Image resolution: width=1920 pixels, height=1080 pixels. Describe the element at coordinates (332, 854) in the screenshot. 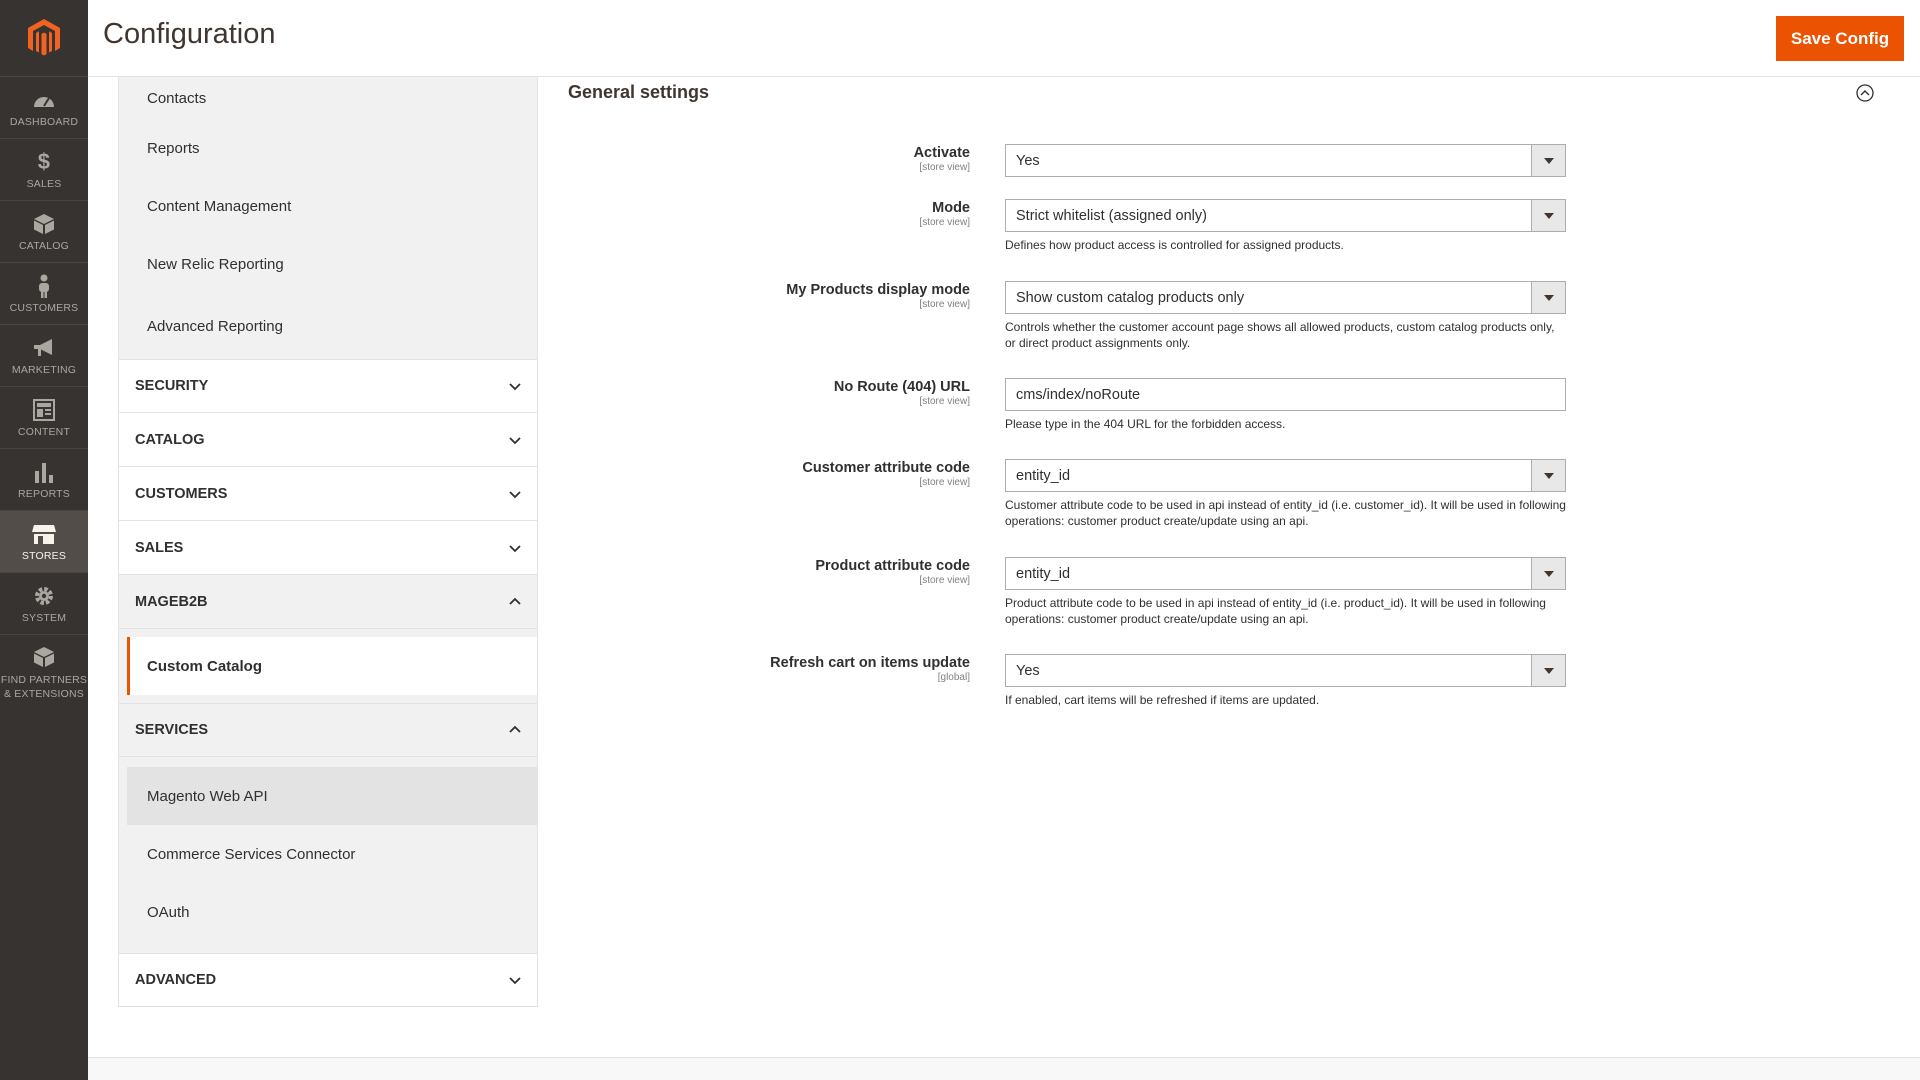

I see `config-link-commerce-services-connector: Commerce Services Connector` at that location.